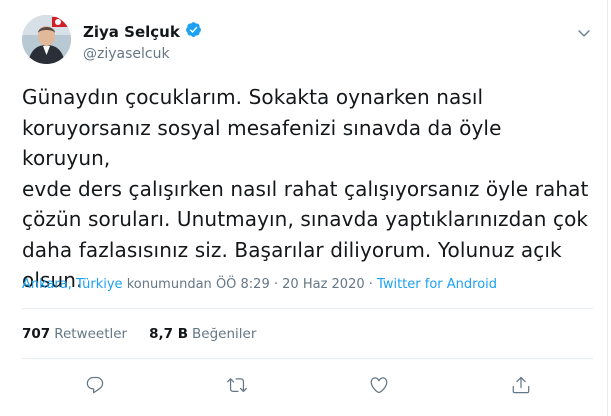  I want to click on avatar, so click(46, 39).